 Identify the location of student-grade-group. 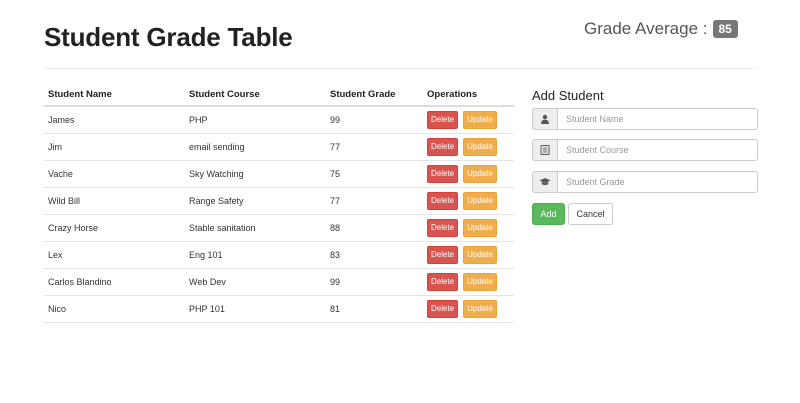
(645, 182).